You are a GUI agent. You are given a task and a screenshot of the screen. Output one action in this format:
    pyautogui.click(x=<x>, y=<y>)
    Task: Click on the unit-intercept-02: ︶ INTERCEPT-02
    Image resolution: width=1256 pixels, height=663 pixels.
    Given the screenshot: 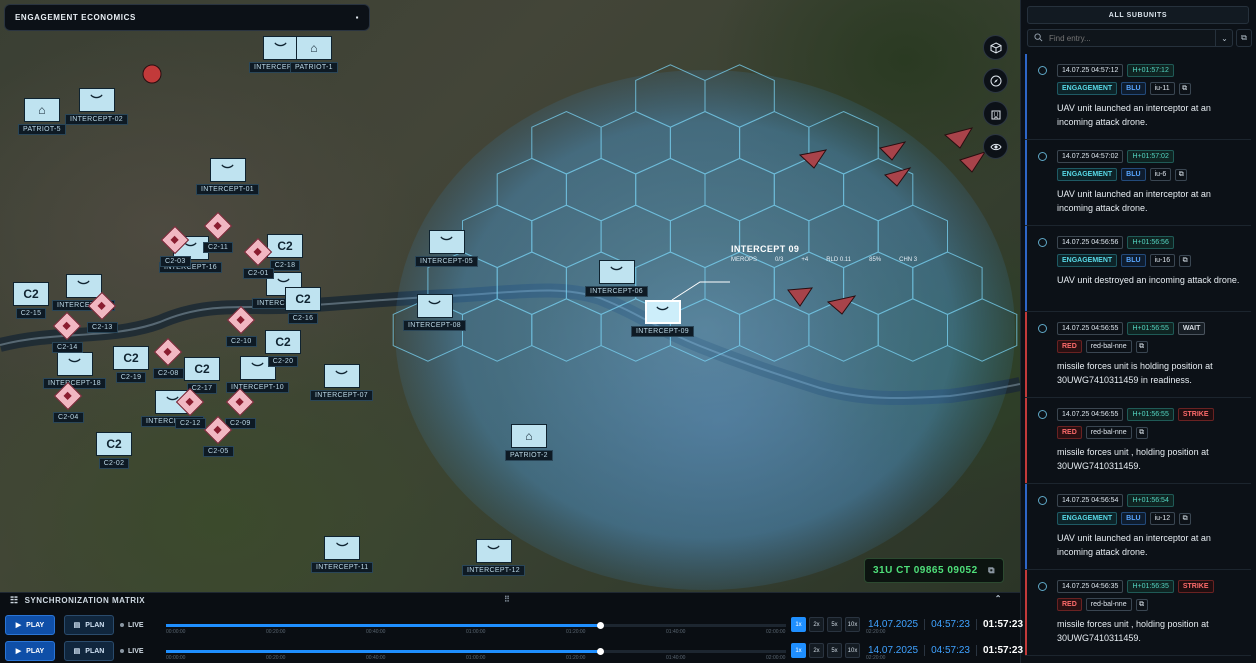 What is the action you would take?
    pyautogui.click(x=96, y=106)
    